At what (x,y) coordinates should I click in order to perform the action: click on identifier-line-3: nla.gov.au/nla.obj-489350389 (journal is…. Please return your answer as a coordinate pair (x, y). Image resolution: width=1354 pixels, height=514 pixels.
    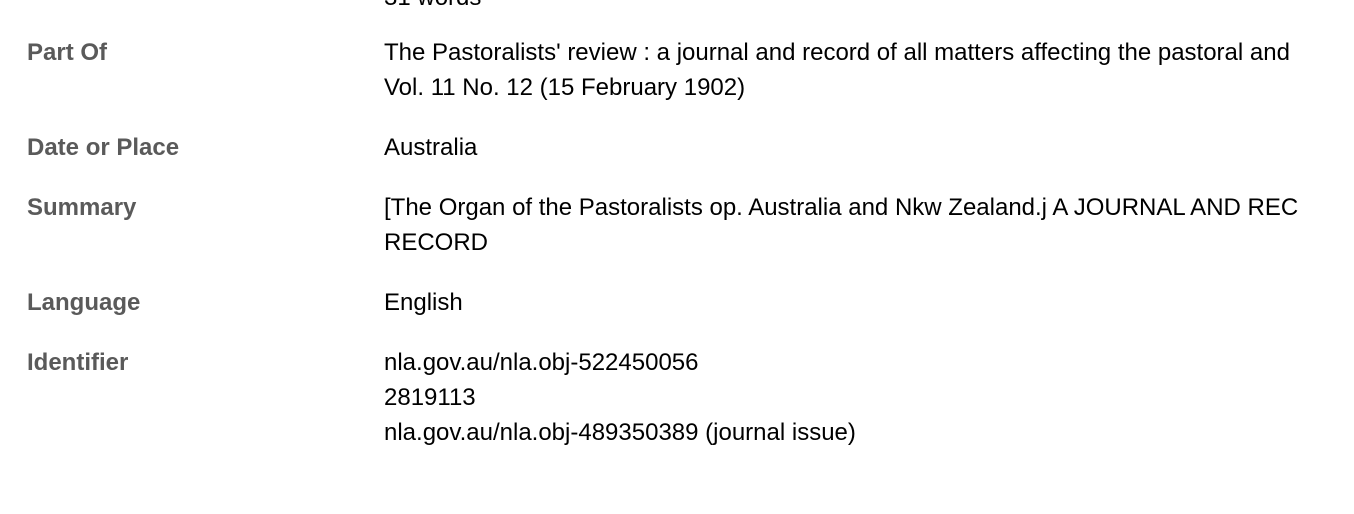
    Looking at the image, I should click on (620, 432).